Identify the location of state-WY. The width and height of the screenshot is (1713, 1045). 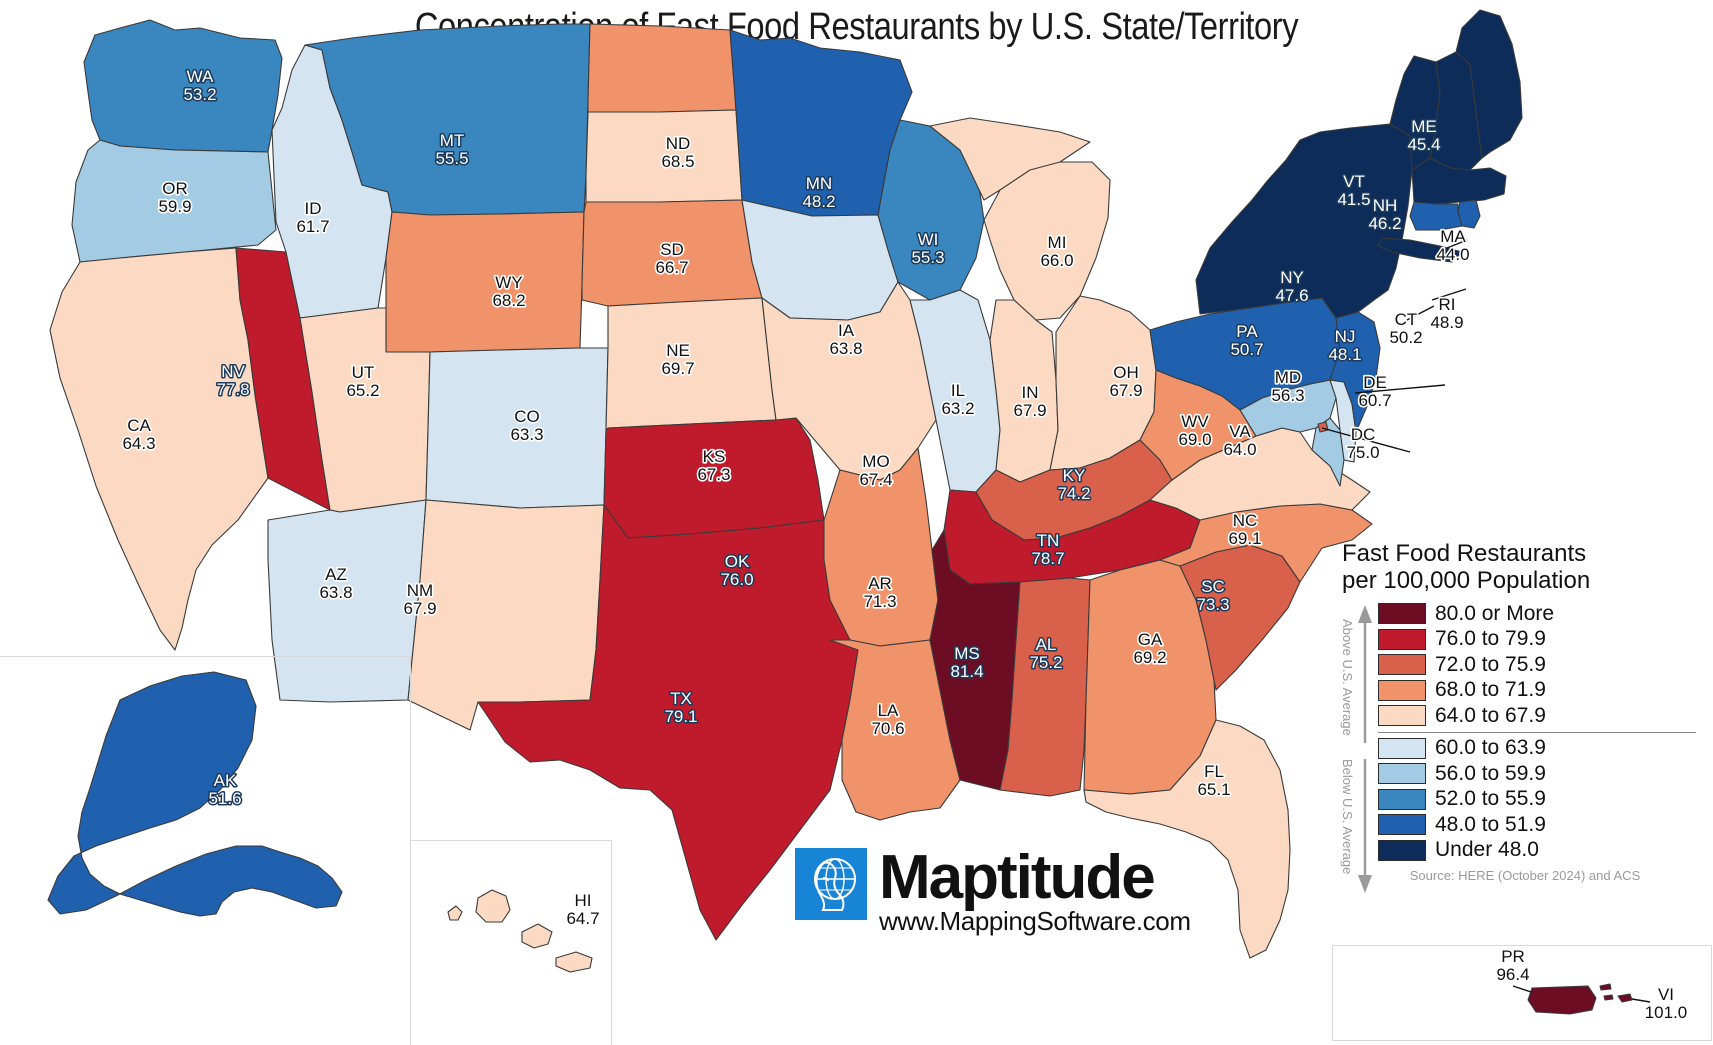
(485, 282).